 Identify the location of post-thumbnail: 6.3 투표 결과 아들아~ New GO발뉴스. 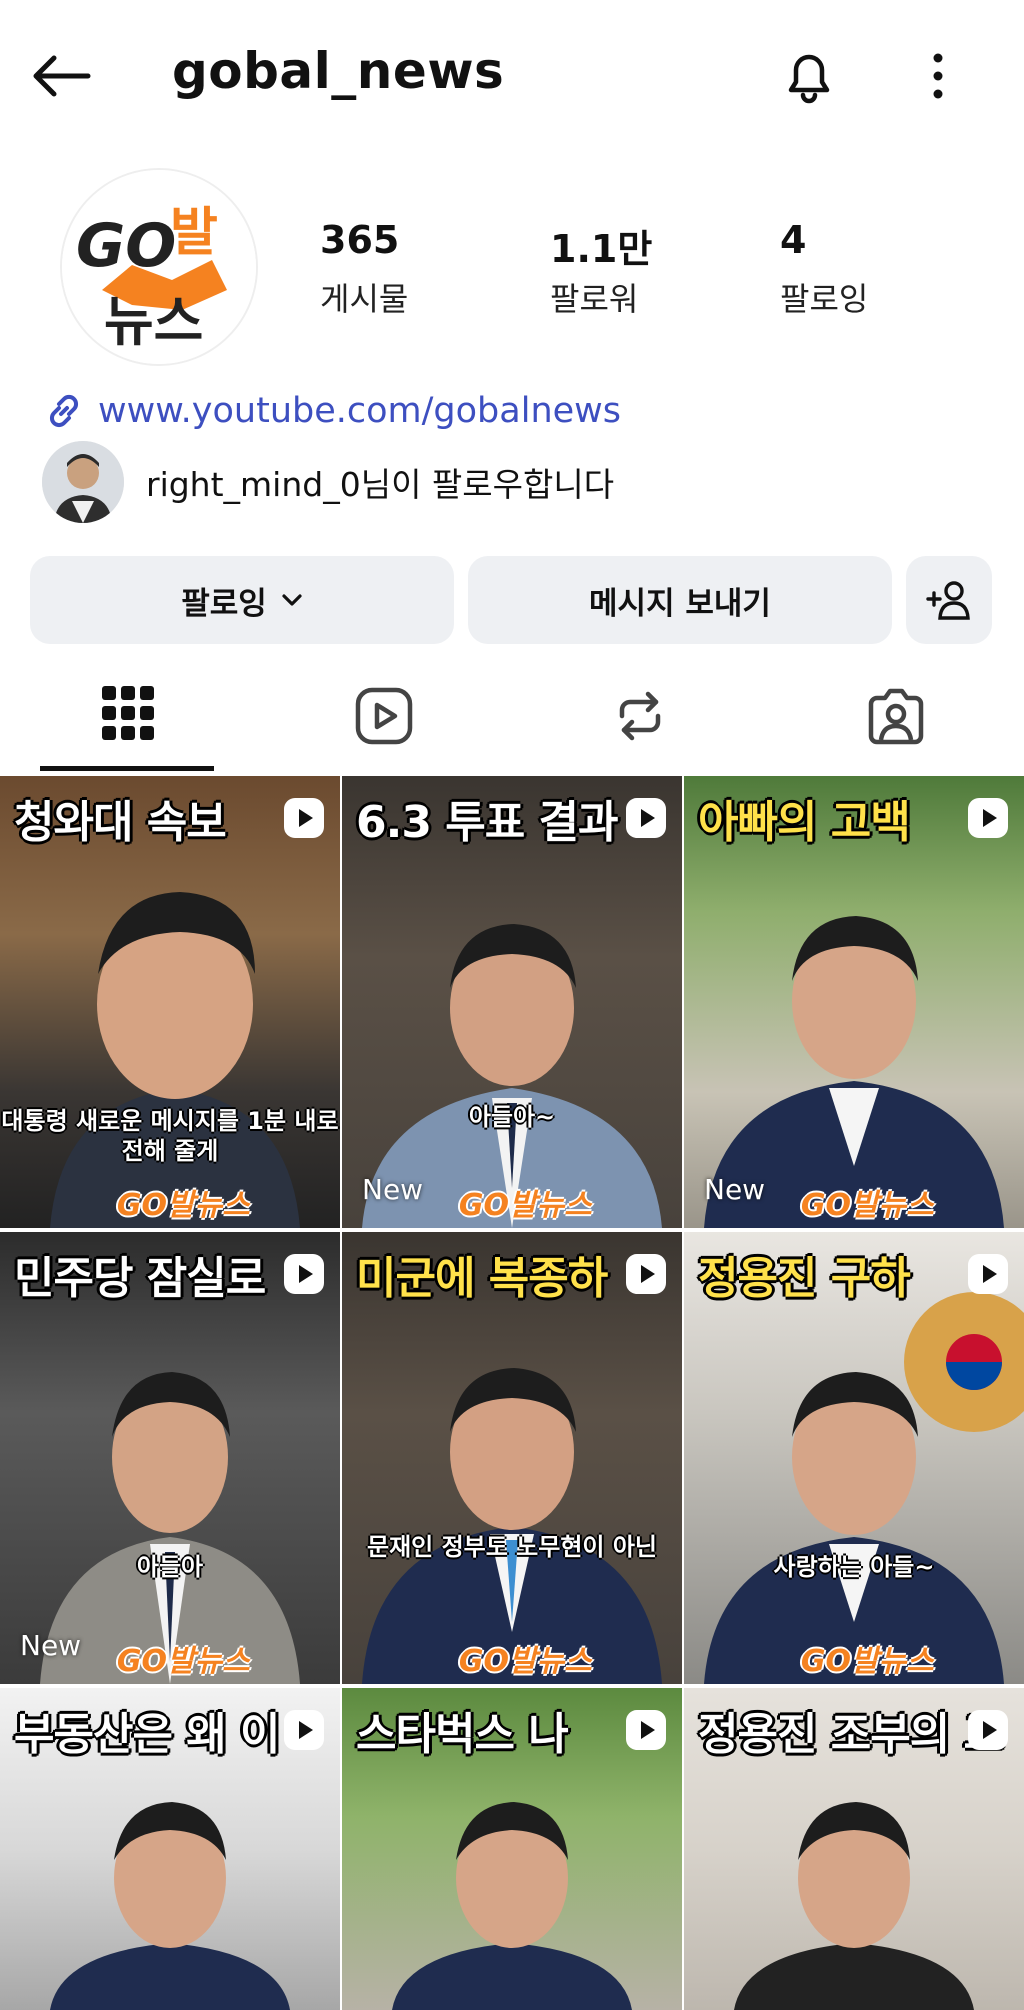
(512, 1002).